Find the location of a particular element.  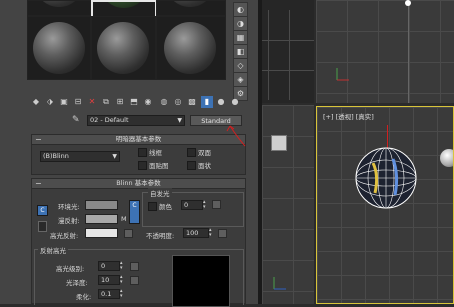

checker-icon: ▩ is located at coordinates (192, 102).